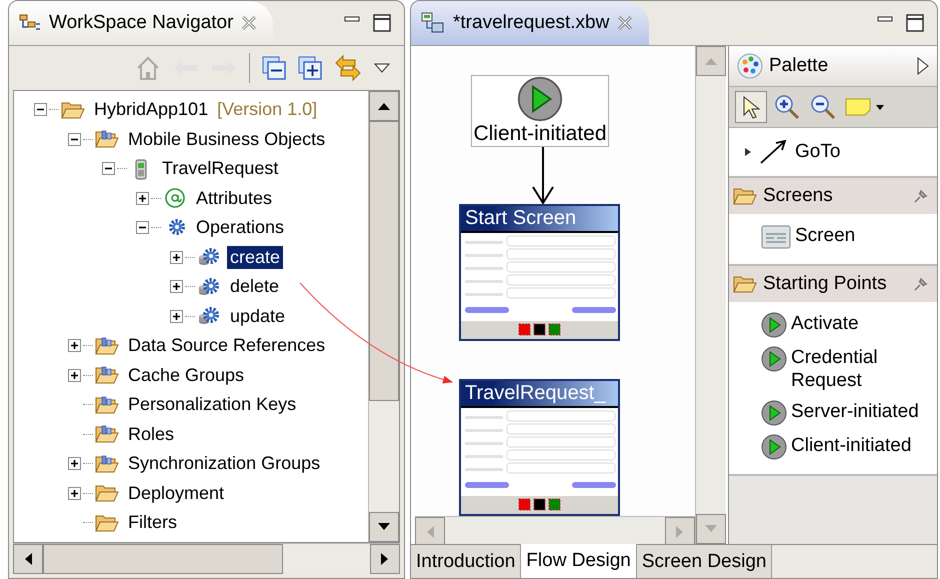 This screenshot has height=579, width=940. What do you see at coordinates (226, 346) in the screenshot?
I see `tree-item: Data Source References` at bounding box center [226, 346].